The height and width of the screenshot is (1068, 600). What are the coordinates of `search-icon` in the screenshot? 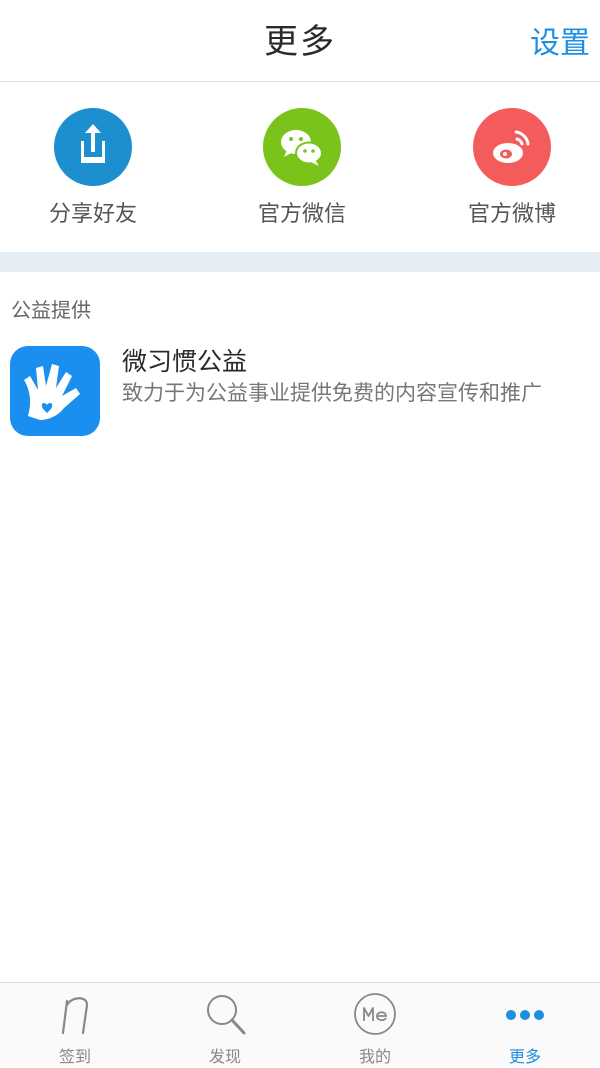 It's located at (226, 1015).